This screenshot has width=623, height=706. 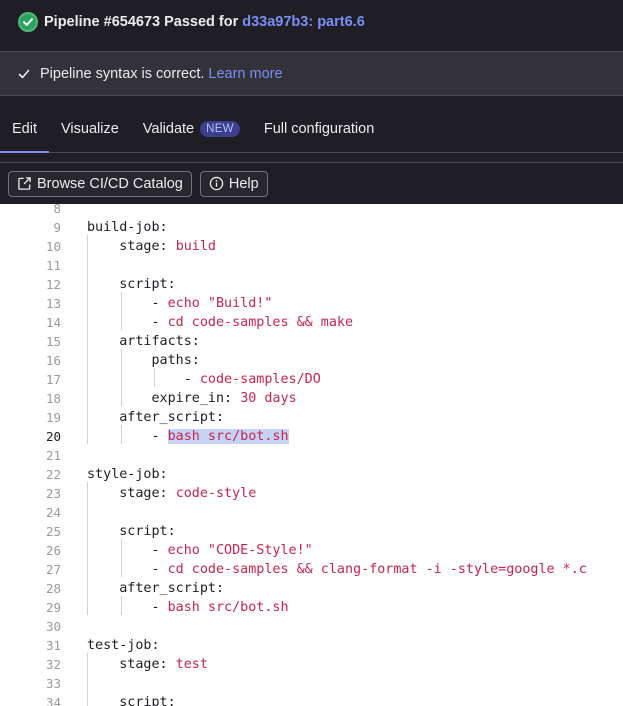 What do you see at coordinates (24, 73) in the screenshot?
I see `check-icon` at bounding box center [24, 73].